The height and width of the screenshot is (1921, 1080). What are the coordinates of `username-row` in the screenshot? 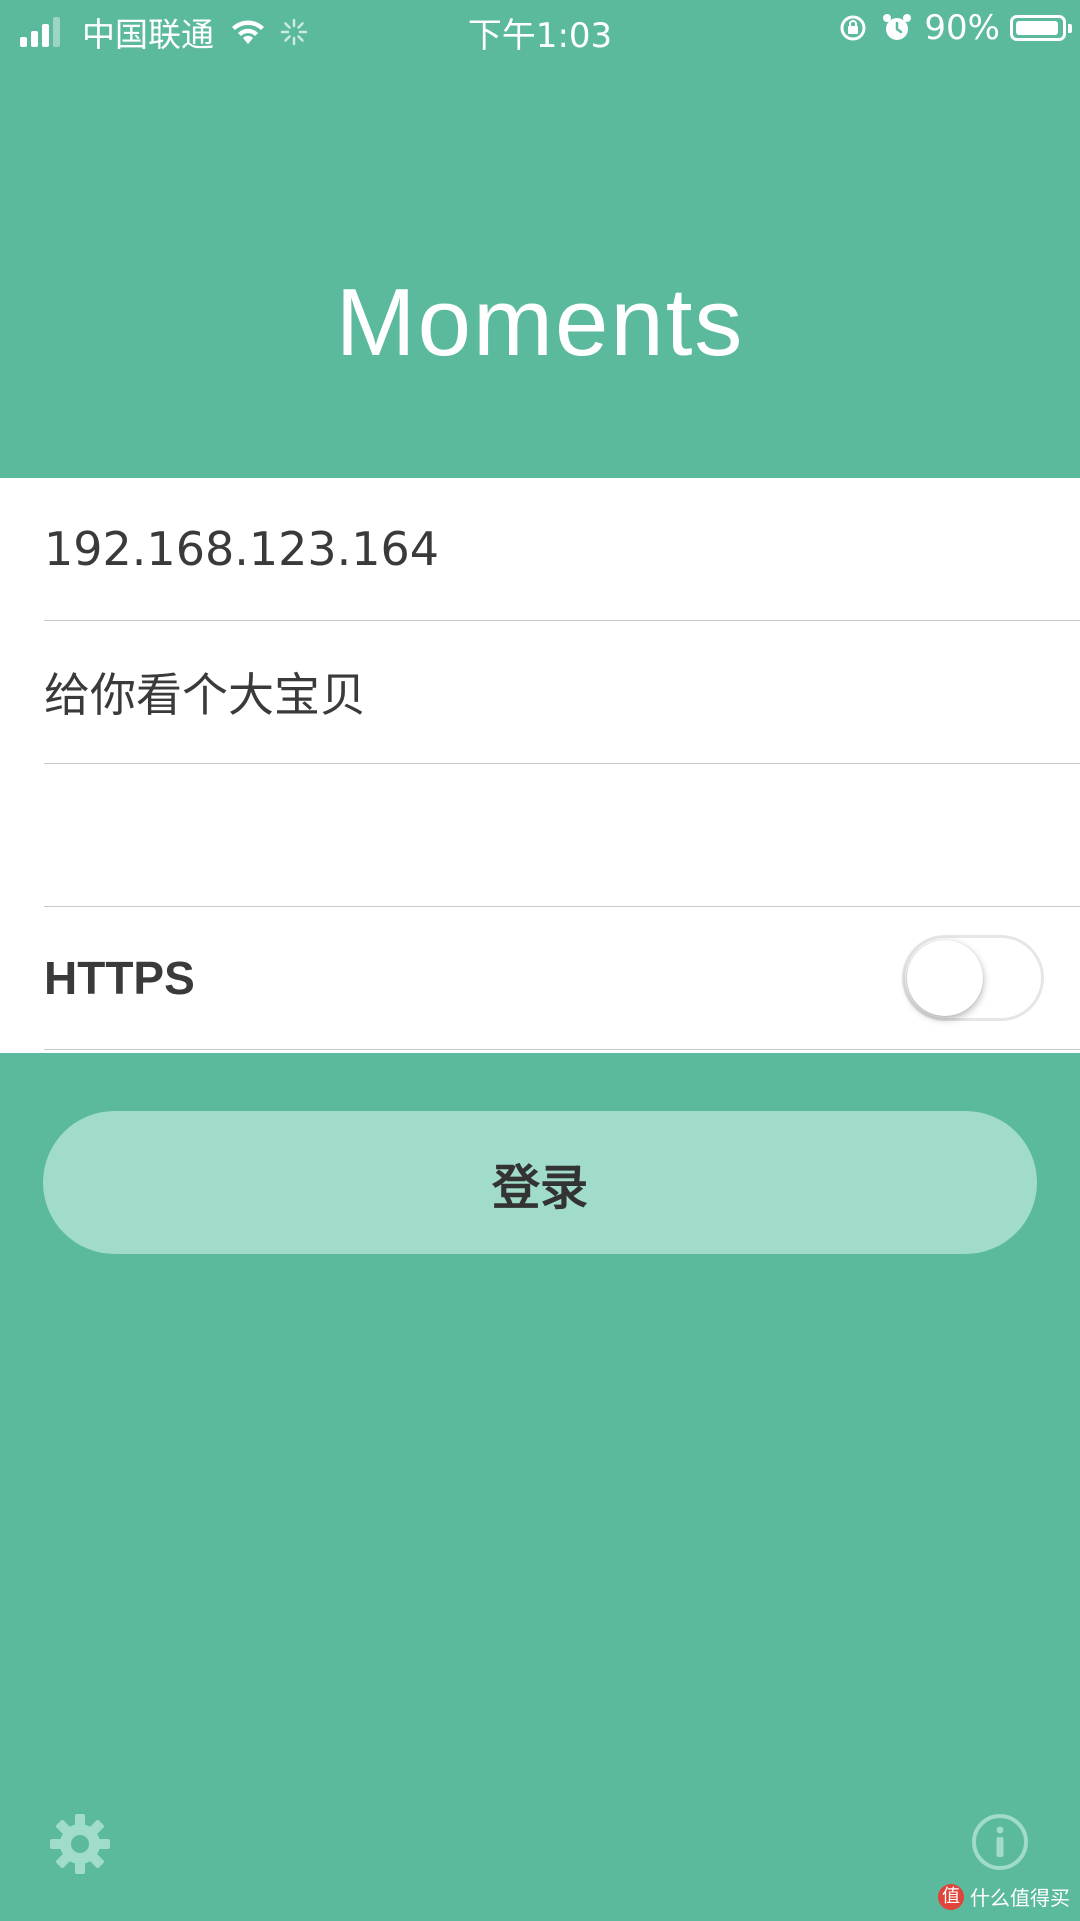 It's located at (562, 692).